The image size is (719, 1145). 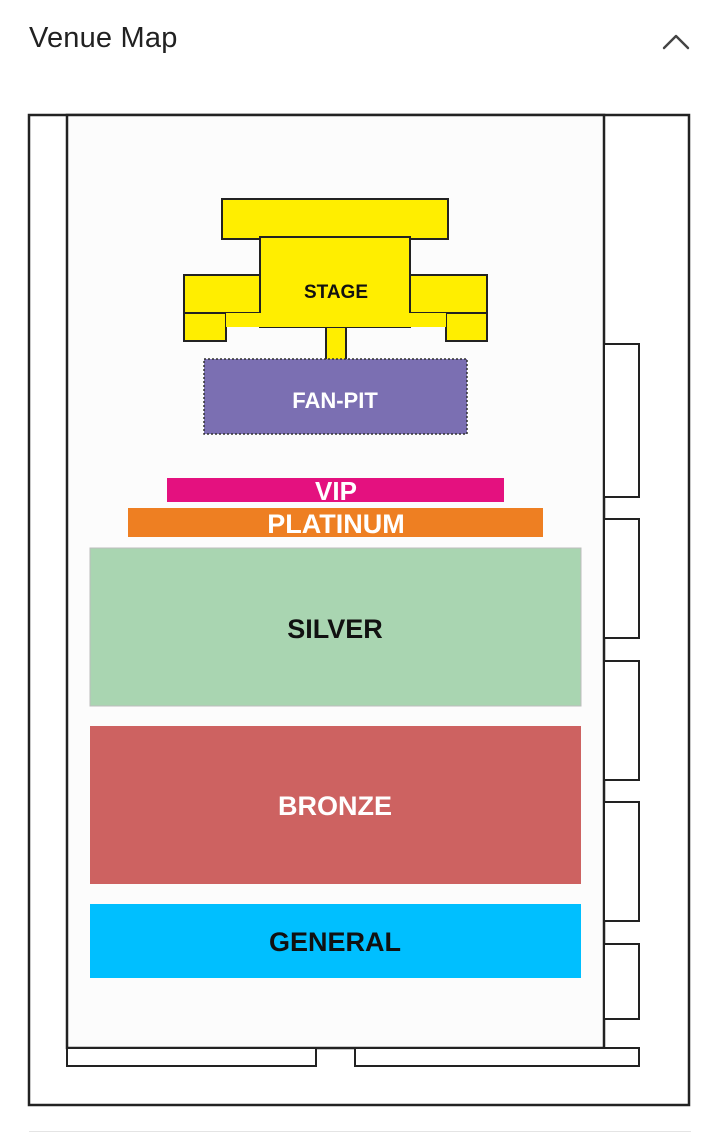 I want to click on stage-apron-right, so click(x=466, y=327).